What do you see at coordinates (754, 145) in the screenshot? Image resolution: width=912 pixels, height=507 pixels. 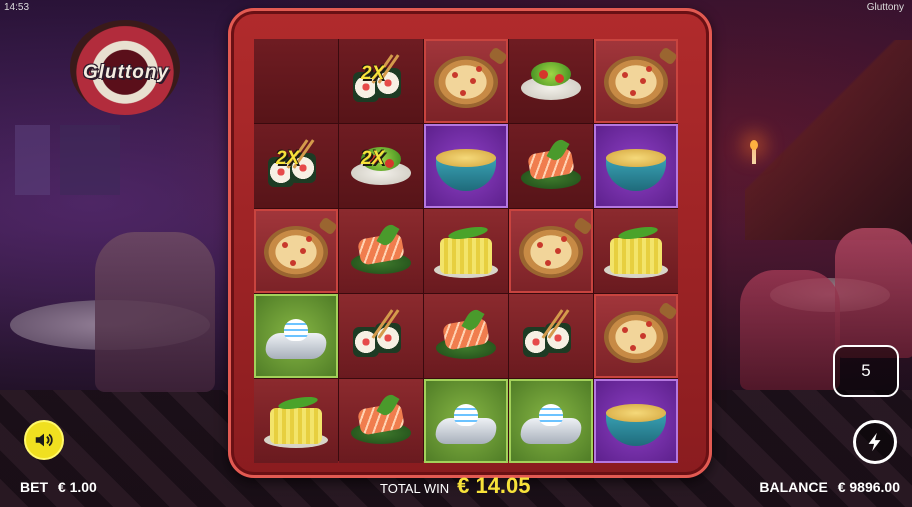 I see `candle-flame` at bounding box center [754, 145].